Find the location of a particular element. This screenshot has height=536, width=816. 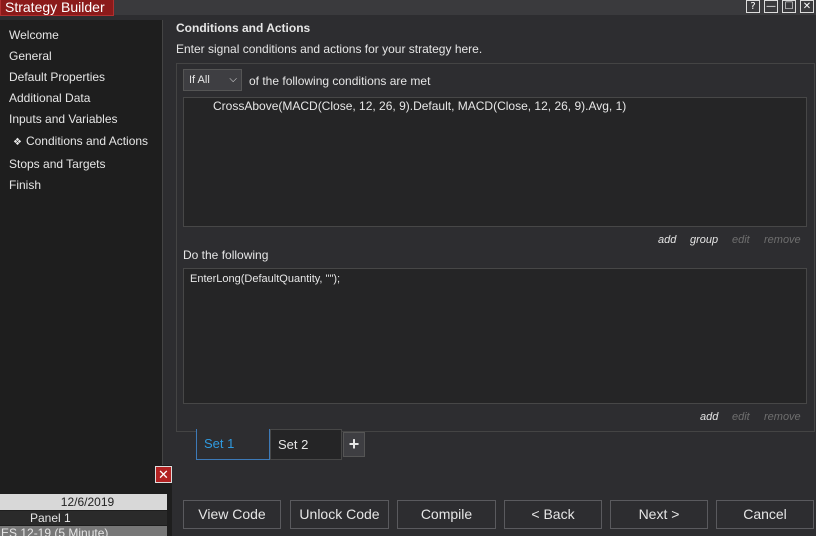

back-button: < Back is located at coordinates (553, 514).